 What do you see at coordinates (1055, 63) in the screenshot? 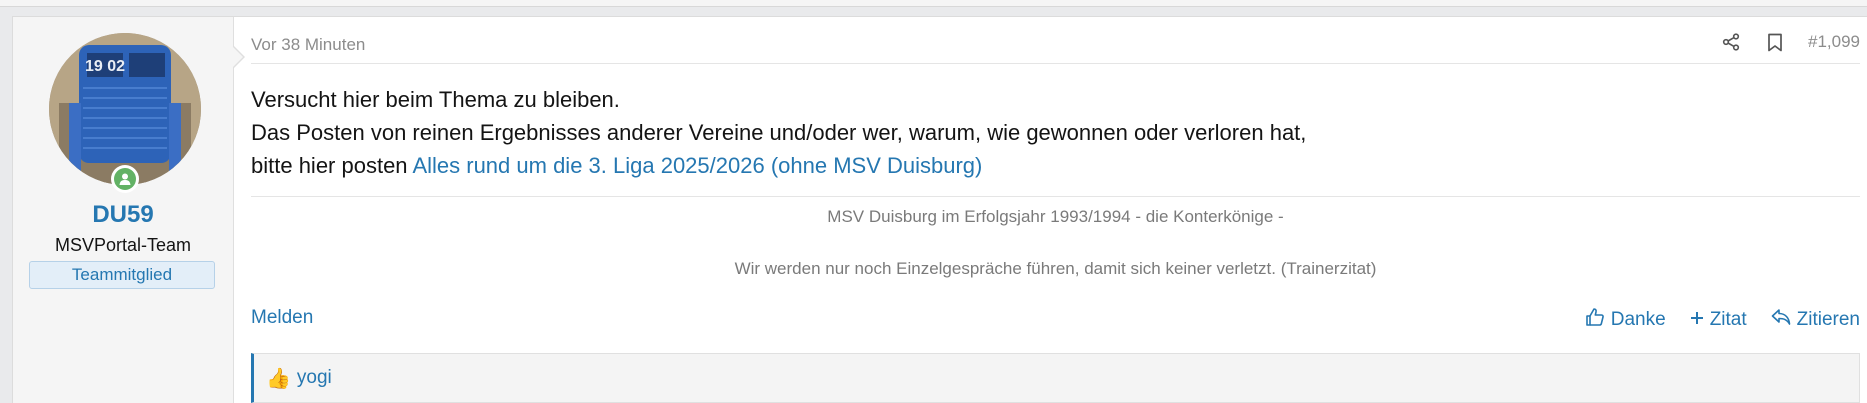
I see `divider` at bounding box center [1055, 63].